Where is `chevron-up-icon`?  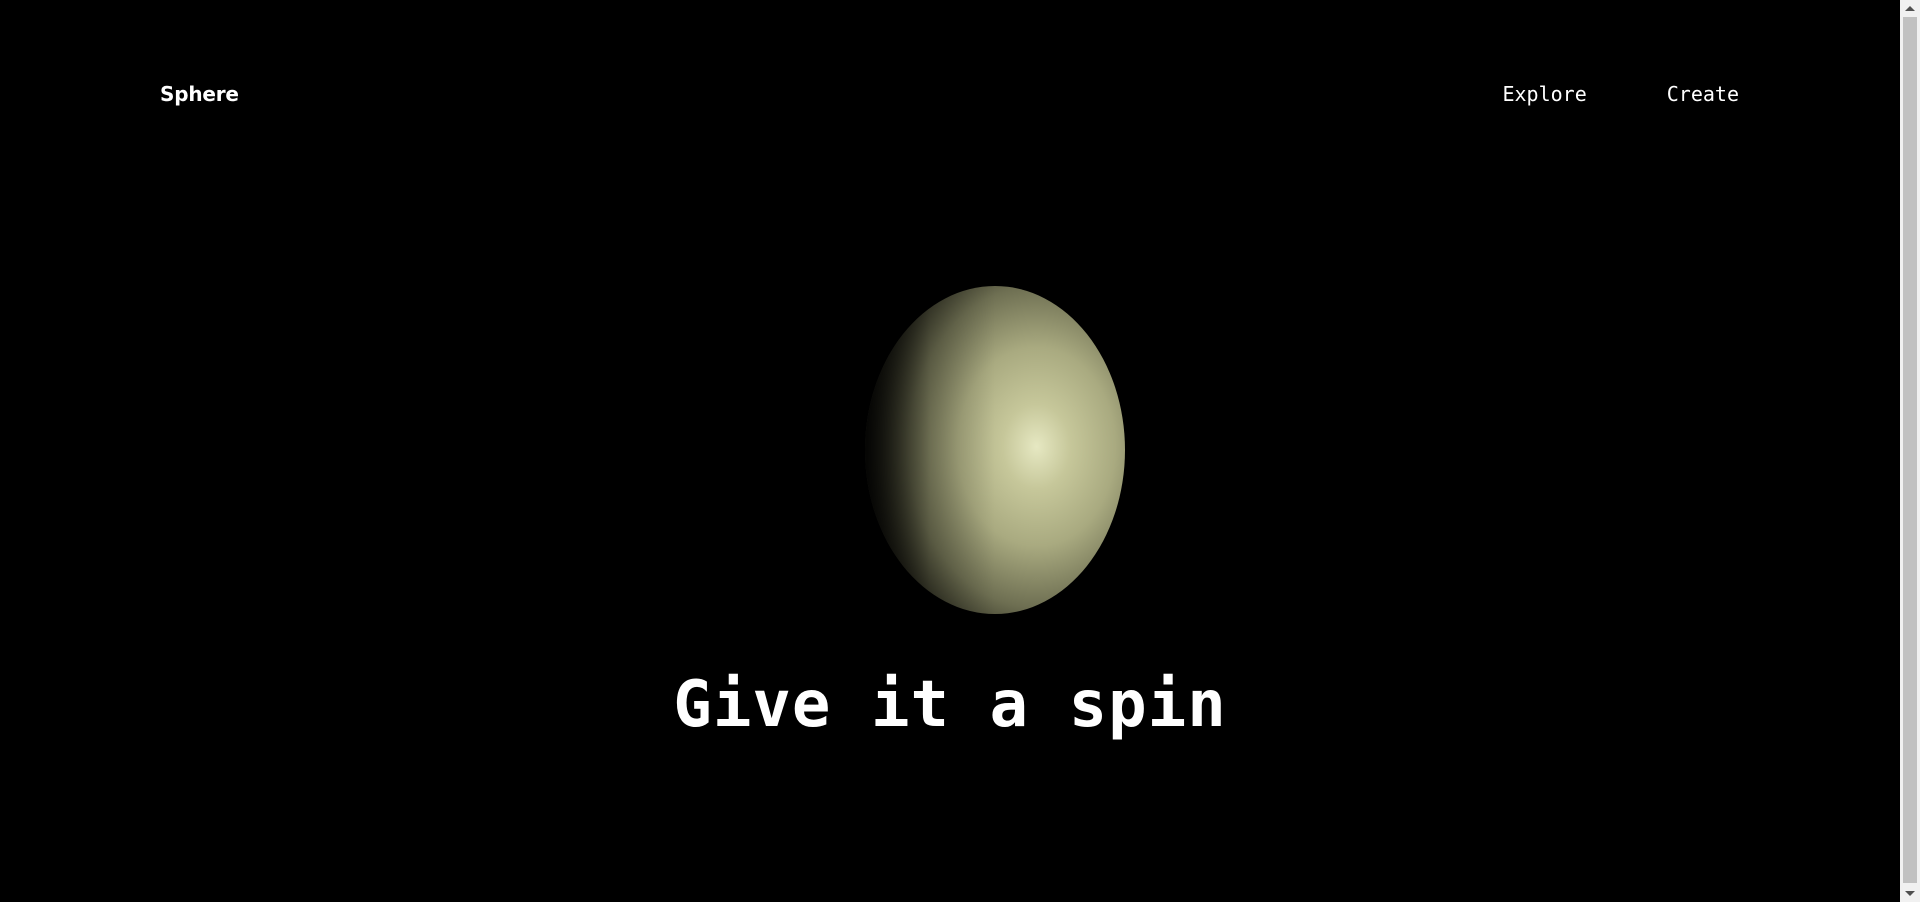
chevron-up-icon is located at coordinates (1910, 8).